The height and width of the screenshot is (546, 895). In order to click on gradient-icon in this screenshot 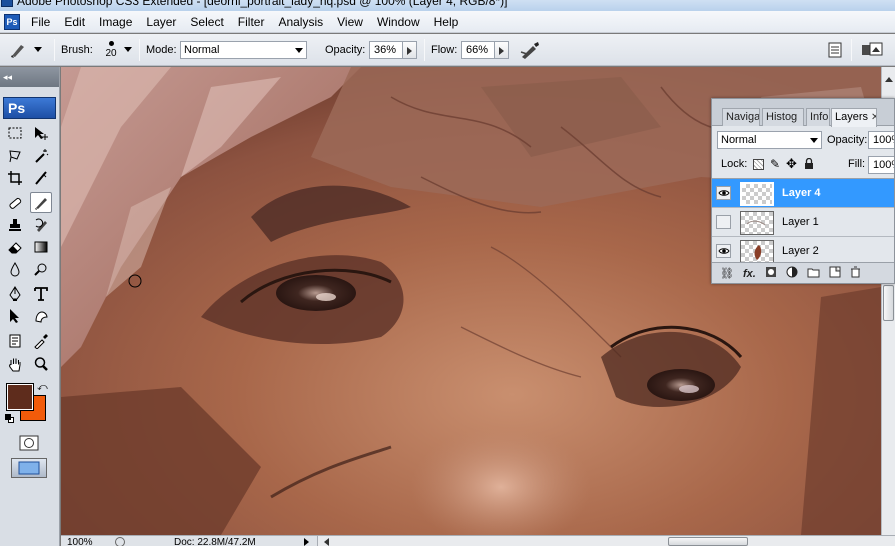, I will do `click(41, 246)`.